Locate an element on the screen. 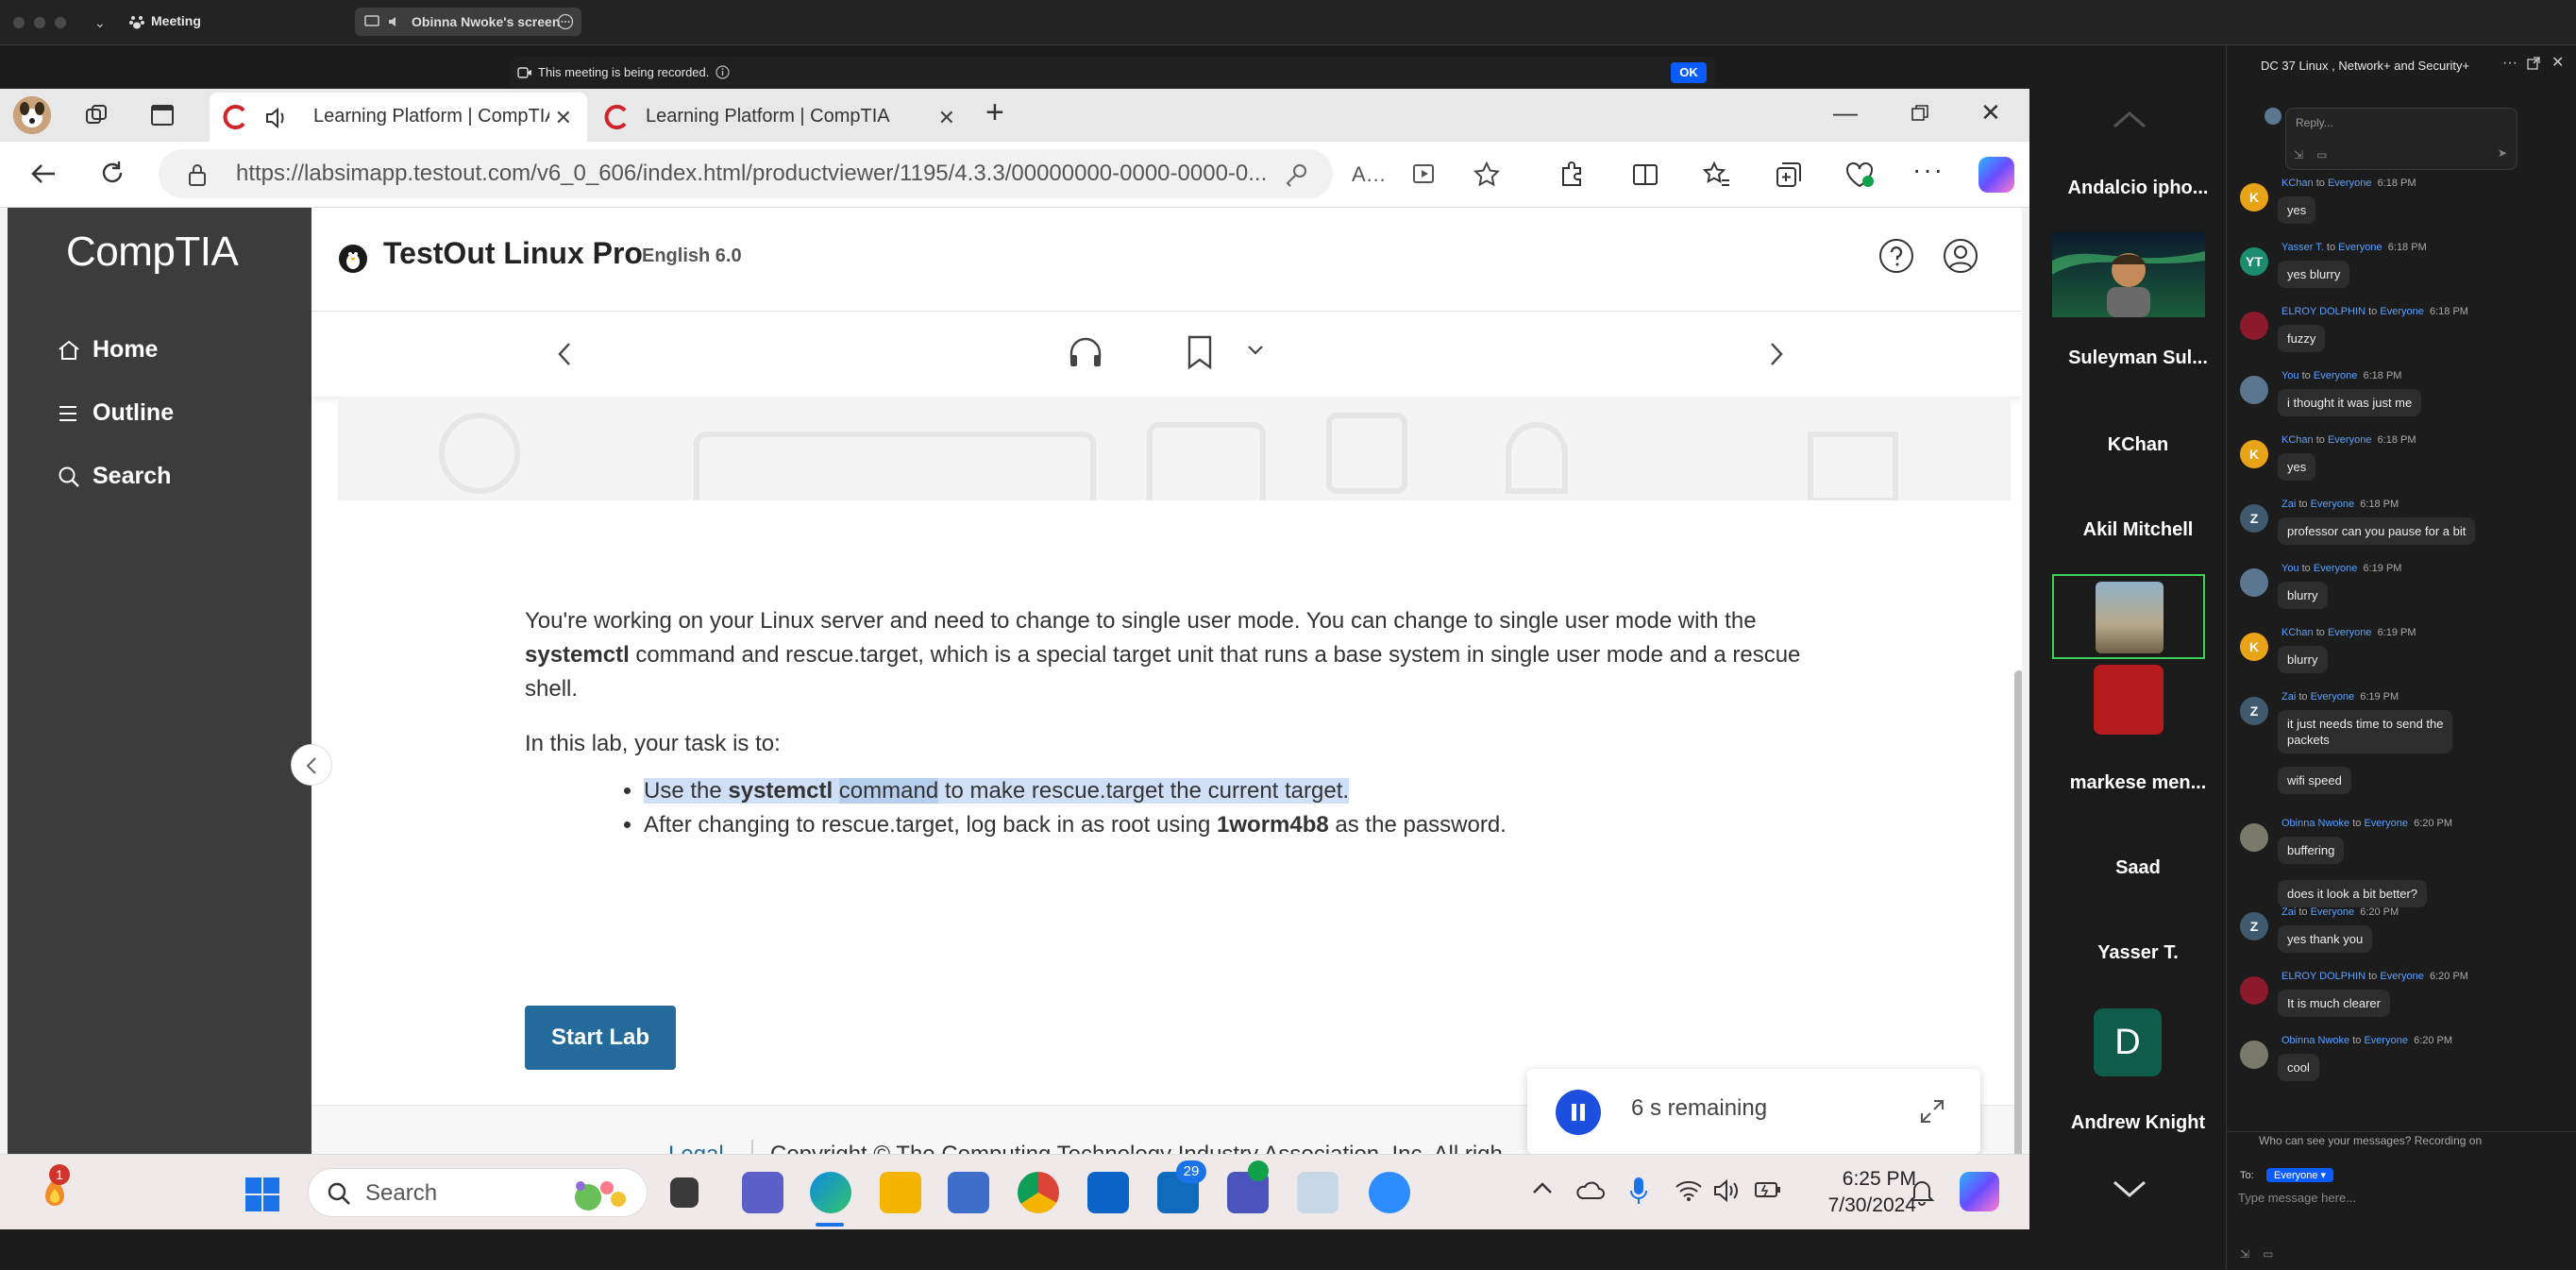  privacy-note: Who can see your messages? Recording on is located at coordinates (2371, 1140).